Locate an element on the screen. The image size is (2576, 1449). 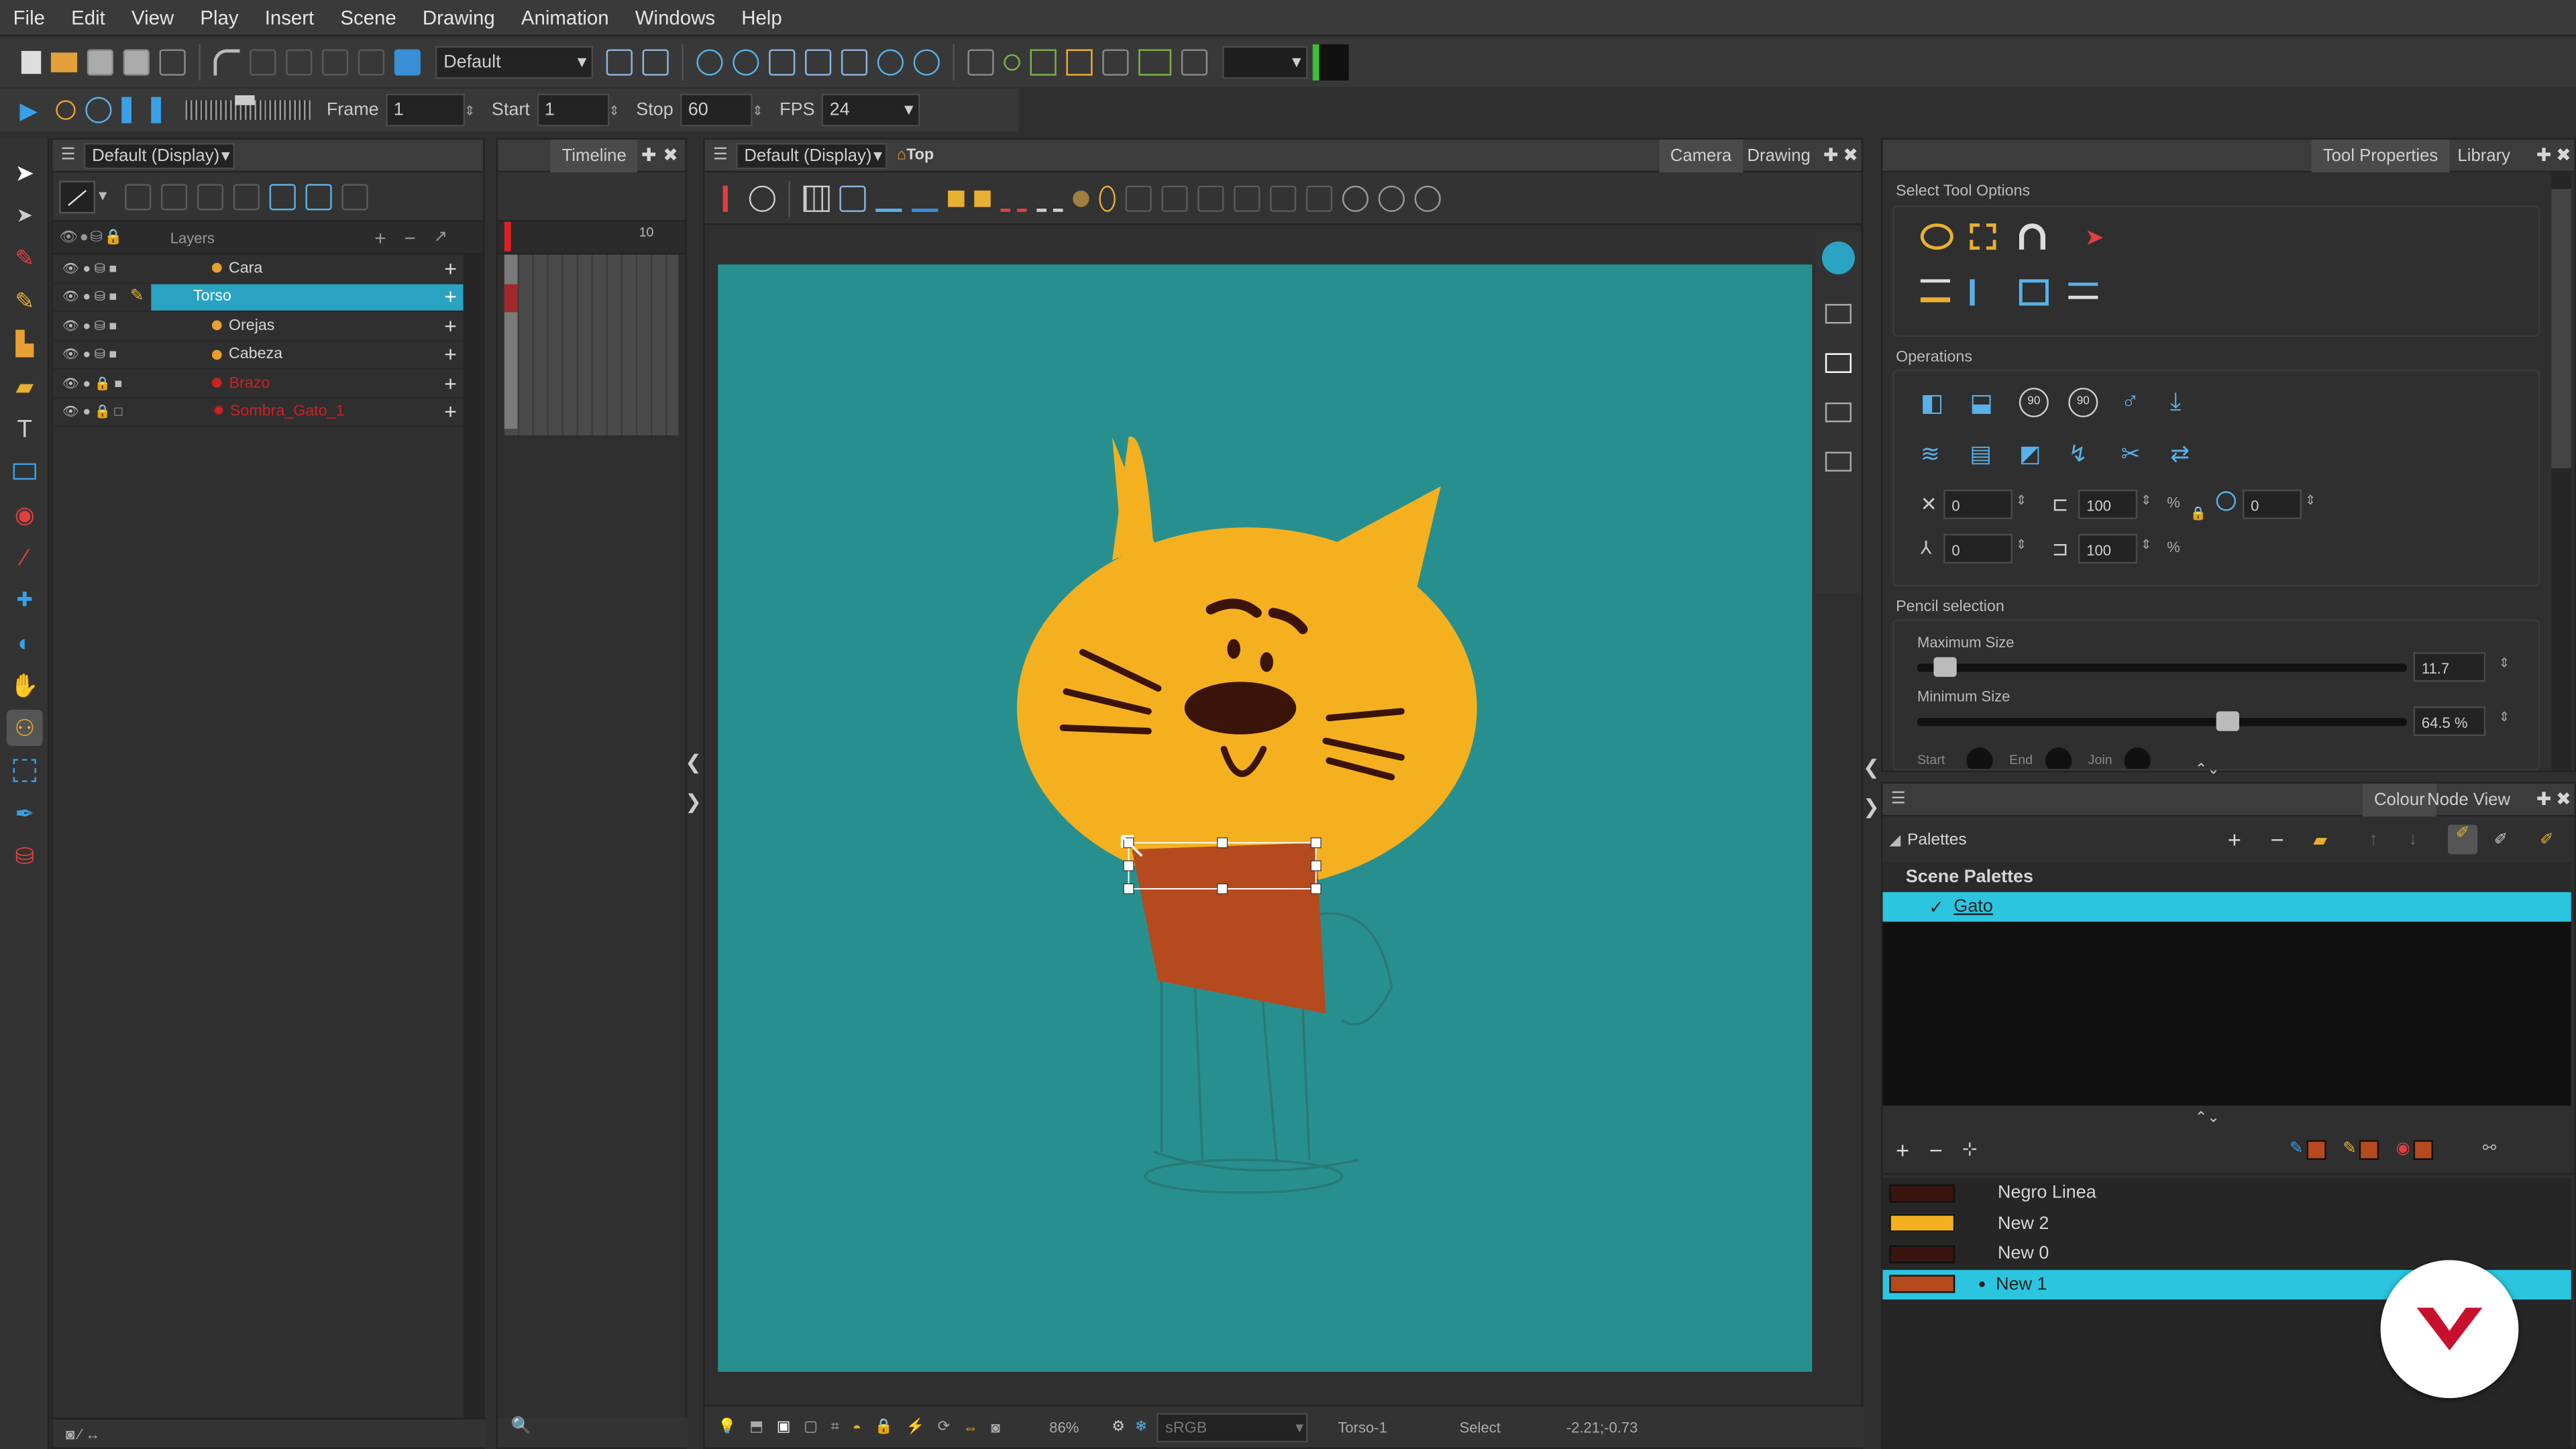
onion-icon: ◓ is located at coordinates (857, 1427).